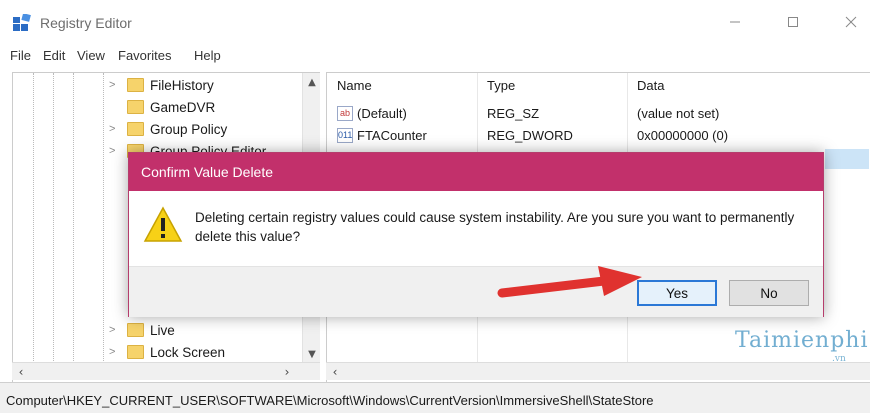  I want to click on warning-triangle-icon, so click(163, 224).